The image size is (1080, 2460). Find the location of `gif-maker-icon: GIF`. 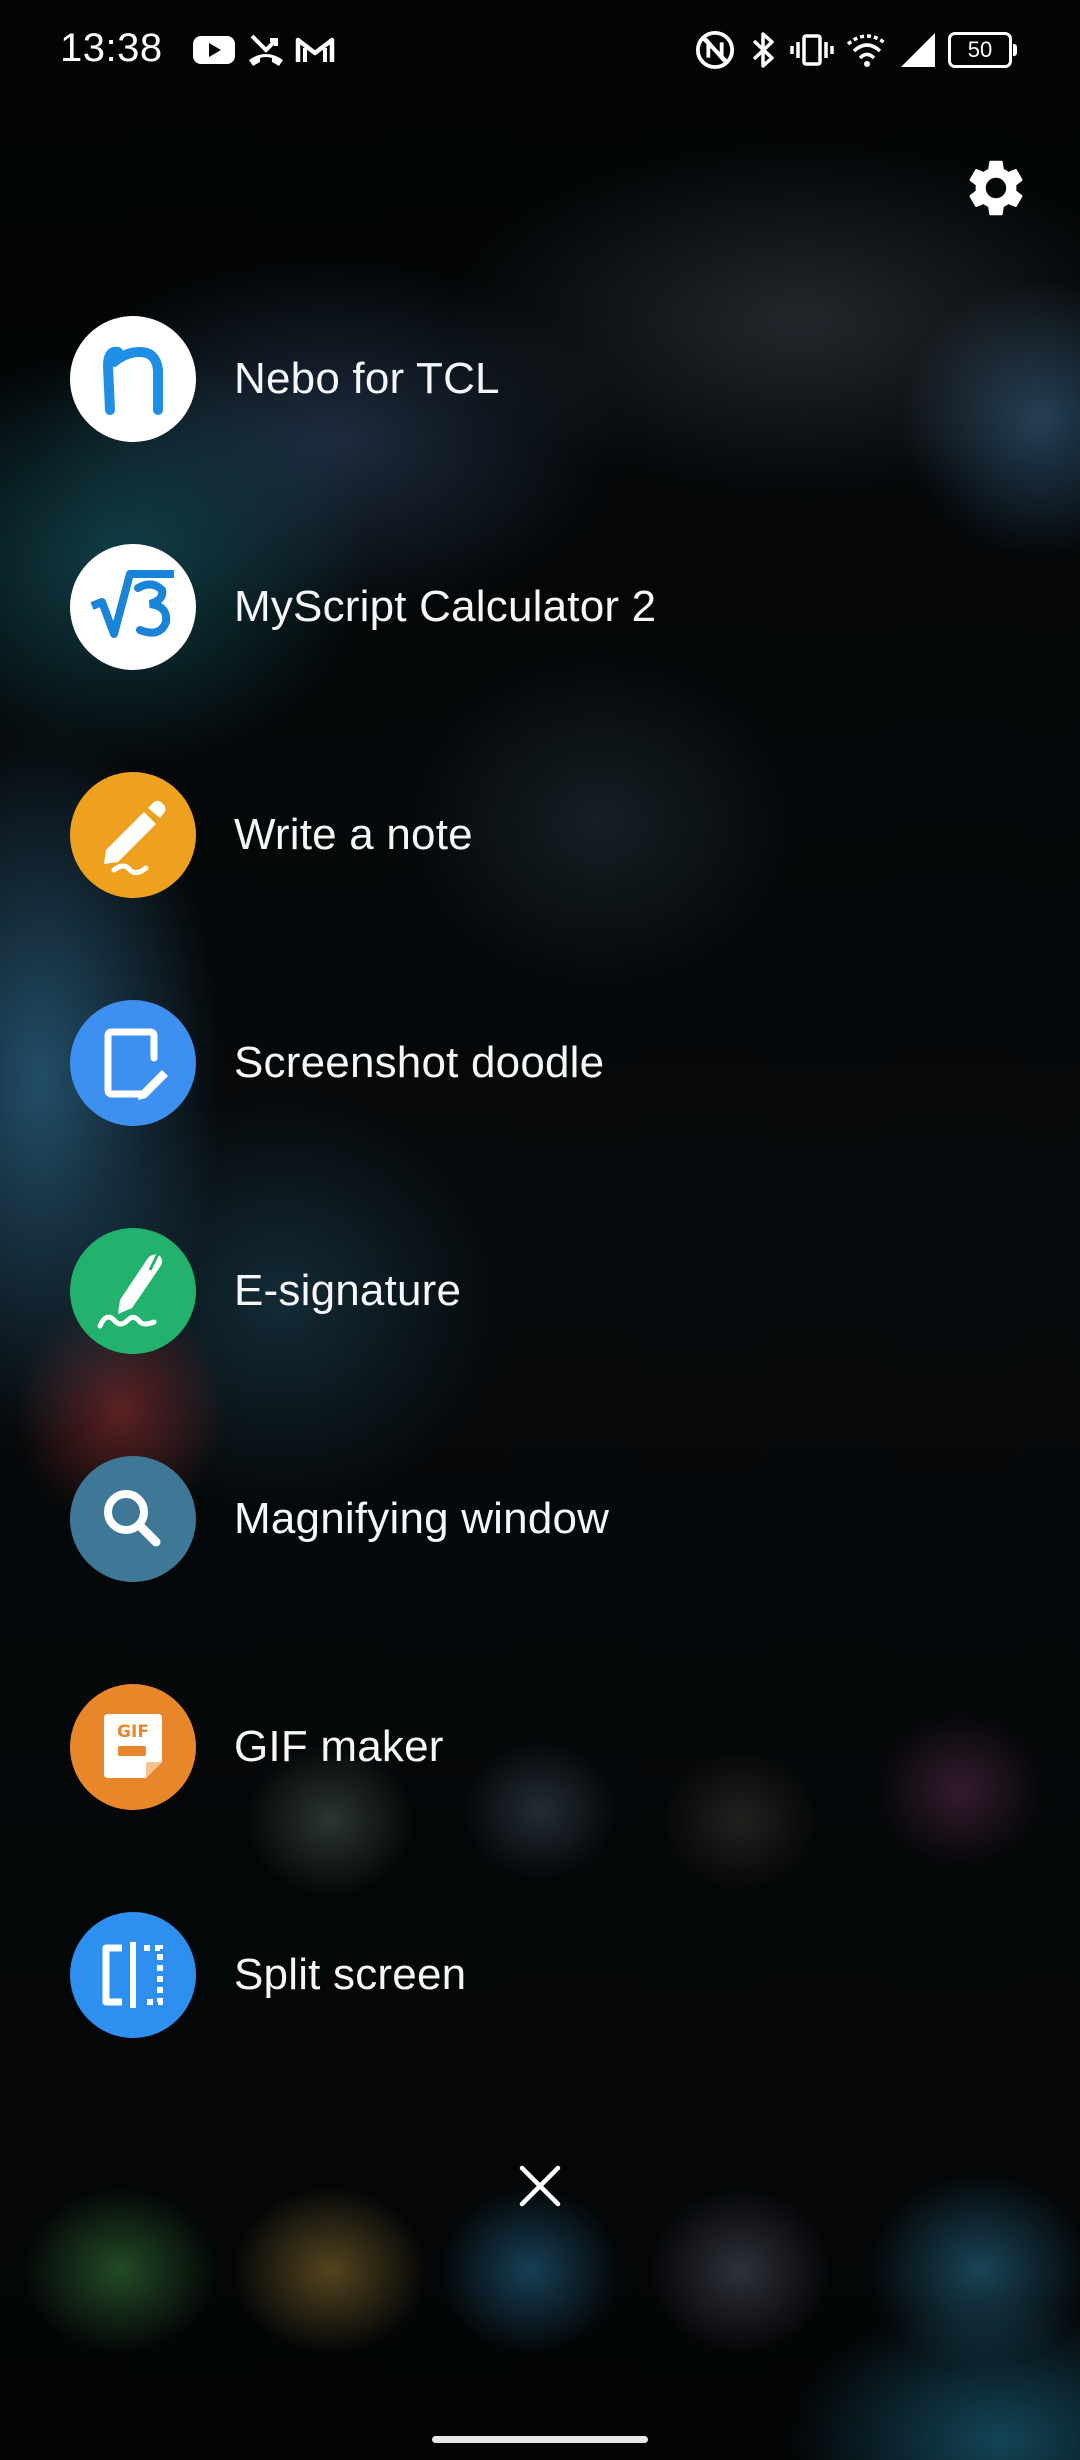

gif-maker-icon: GIF is located at coordinates (133, 1747).